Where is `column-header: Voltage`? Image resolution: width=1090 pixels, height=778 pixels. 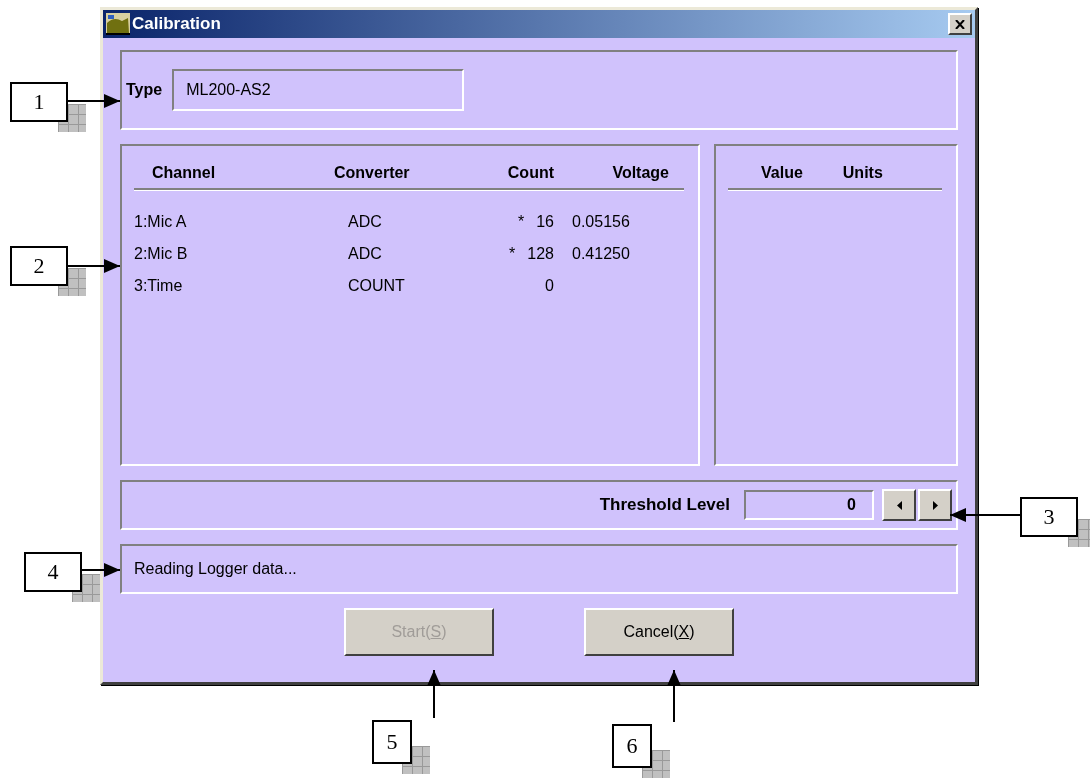 column-header: Voltage is located at coordinates (640, 173).